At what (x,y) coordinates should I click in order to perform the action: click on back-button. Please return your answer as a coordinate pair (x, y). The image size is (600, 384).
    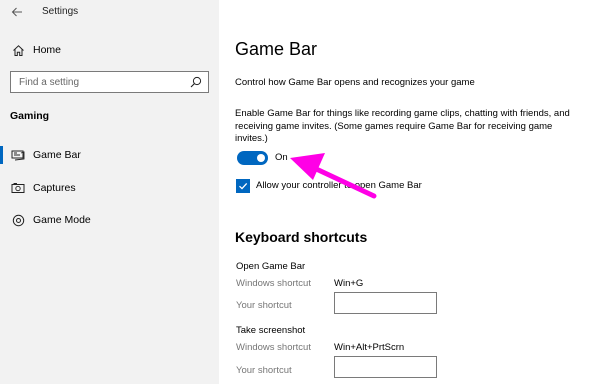
    Looking at the image, I should click on (17, 12).